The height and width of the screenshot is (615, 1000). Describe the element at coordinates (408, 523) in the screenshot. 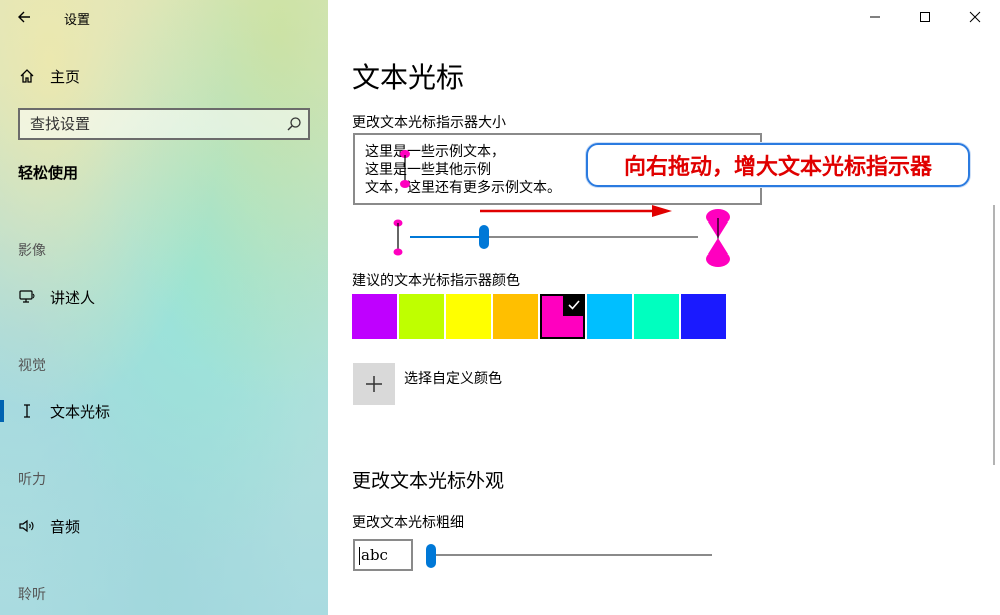

I see `thickness-label: 更改文本光标粗细` at that location.